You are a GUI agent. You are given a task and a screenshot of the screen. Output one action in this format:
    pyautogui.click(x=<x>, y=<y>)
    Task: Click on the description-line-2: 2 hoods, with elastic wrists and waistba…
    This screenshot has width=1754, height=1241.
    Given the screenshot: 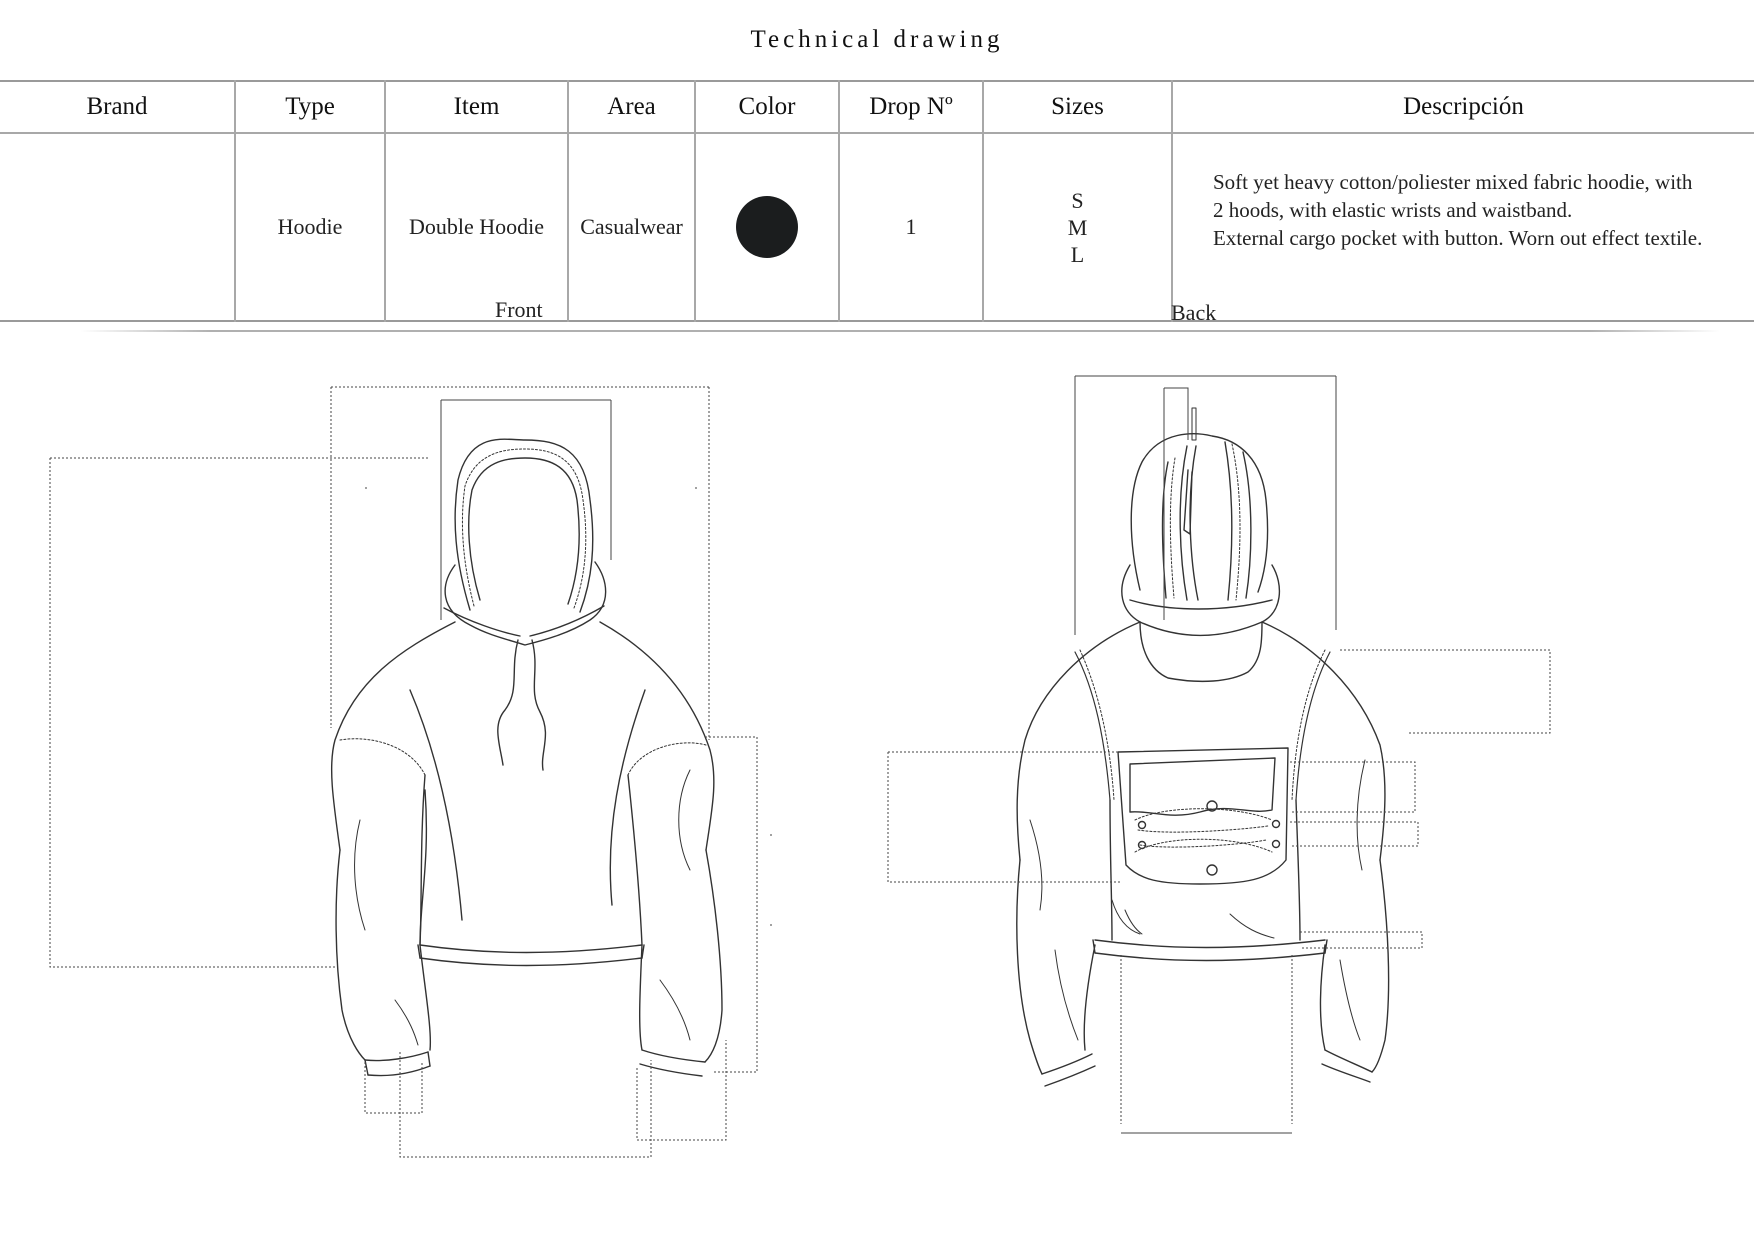 What is the action you would take?
    pyautogui.click(x=1393, y=210)
    